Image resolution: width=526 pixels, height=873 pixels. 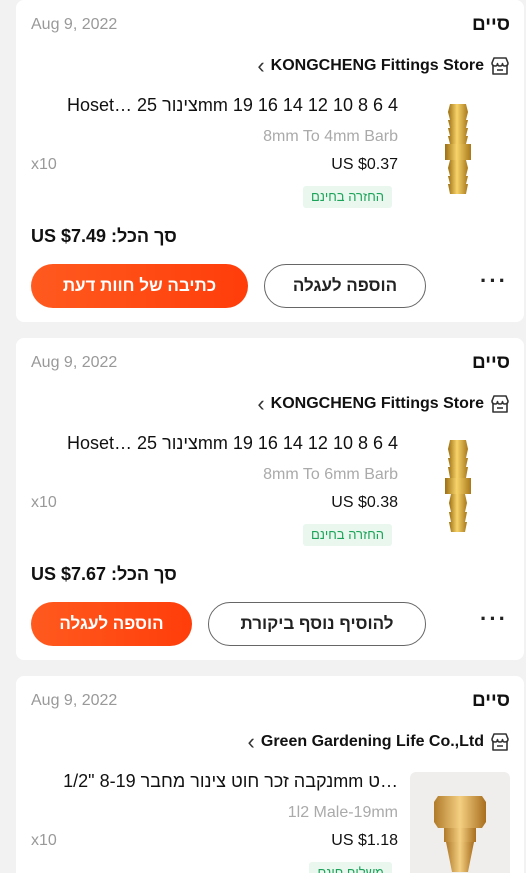 I want to click on store-name: Green Gardening Life Co.,Ltd, so click(x=372, y=741).